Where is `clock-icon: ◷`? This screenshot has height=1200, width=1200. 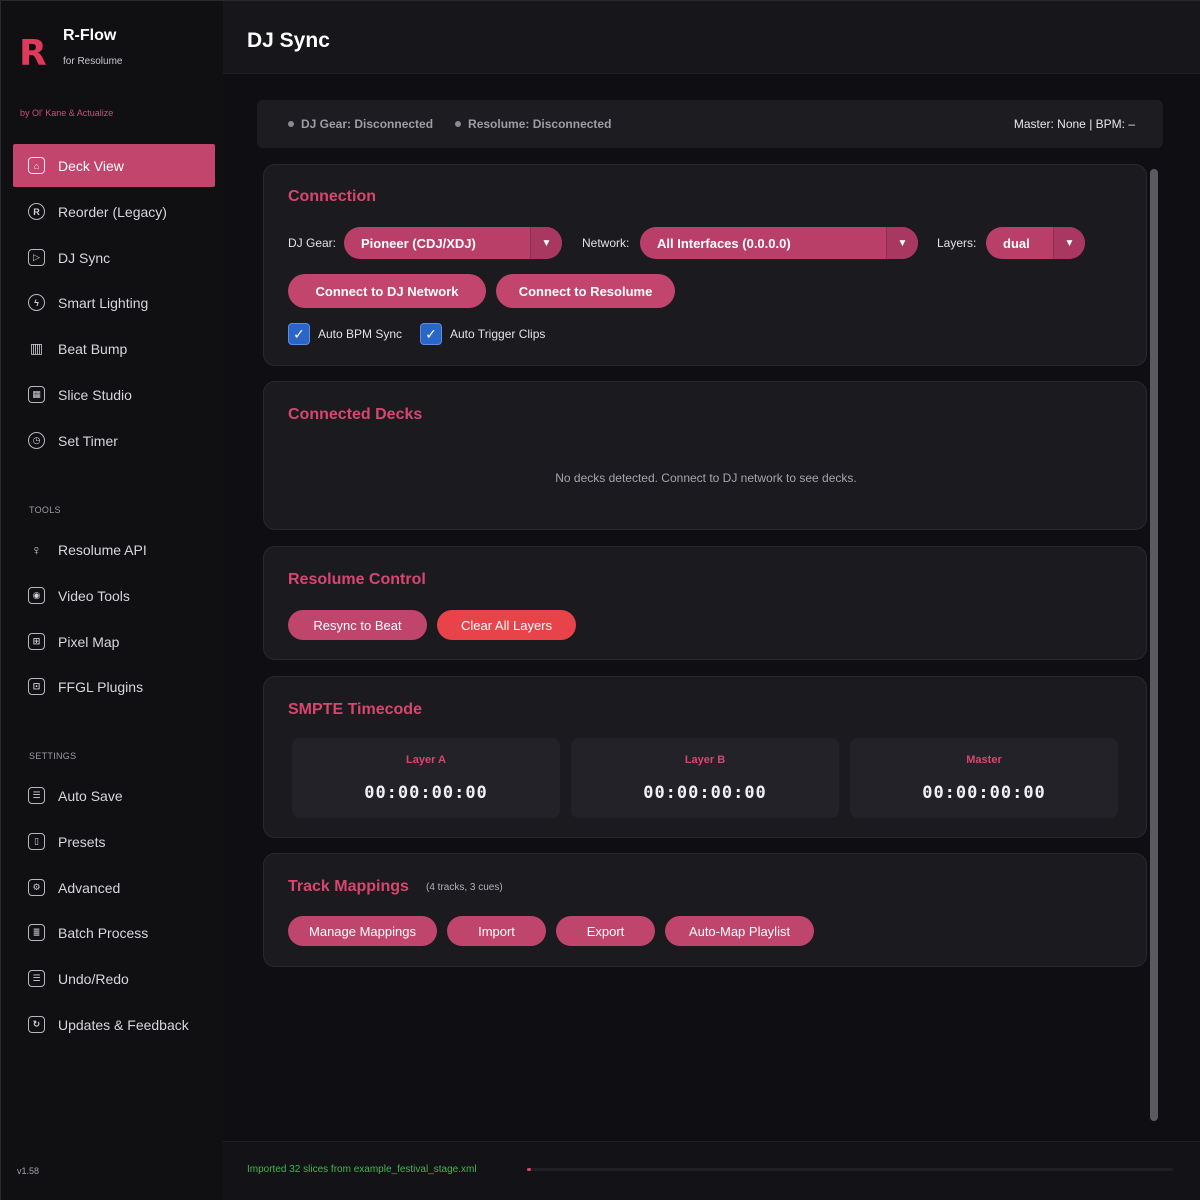 clock-icon: ◷ is located at coordinates (36, 440).